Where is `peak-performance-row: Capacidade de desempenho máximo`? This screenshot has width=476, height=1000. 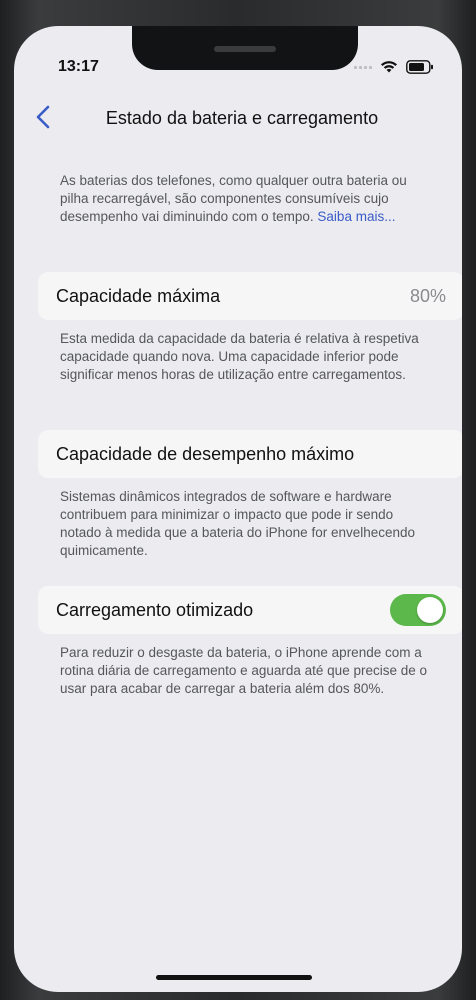
peak-performance-row: Capacidade de desempenho máximo is located at coordinates (250, 454).